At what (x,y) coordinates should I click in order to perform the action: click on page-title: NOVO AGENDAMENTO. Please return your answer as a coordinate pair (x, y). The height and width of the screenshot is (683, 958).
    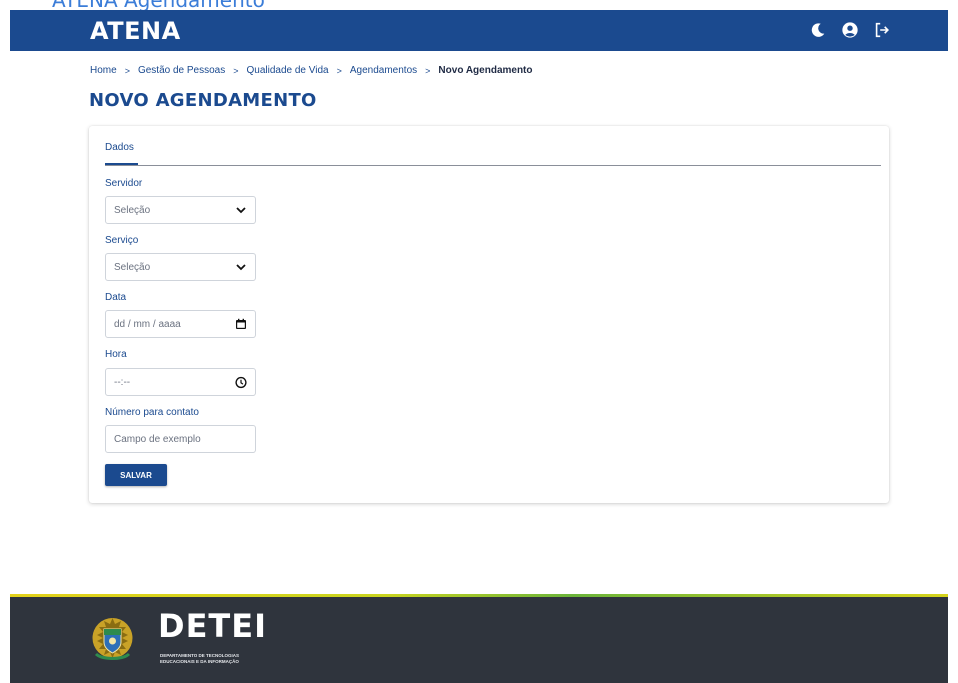
    Looking at the image, I should click on (203, 100).